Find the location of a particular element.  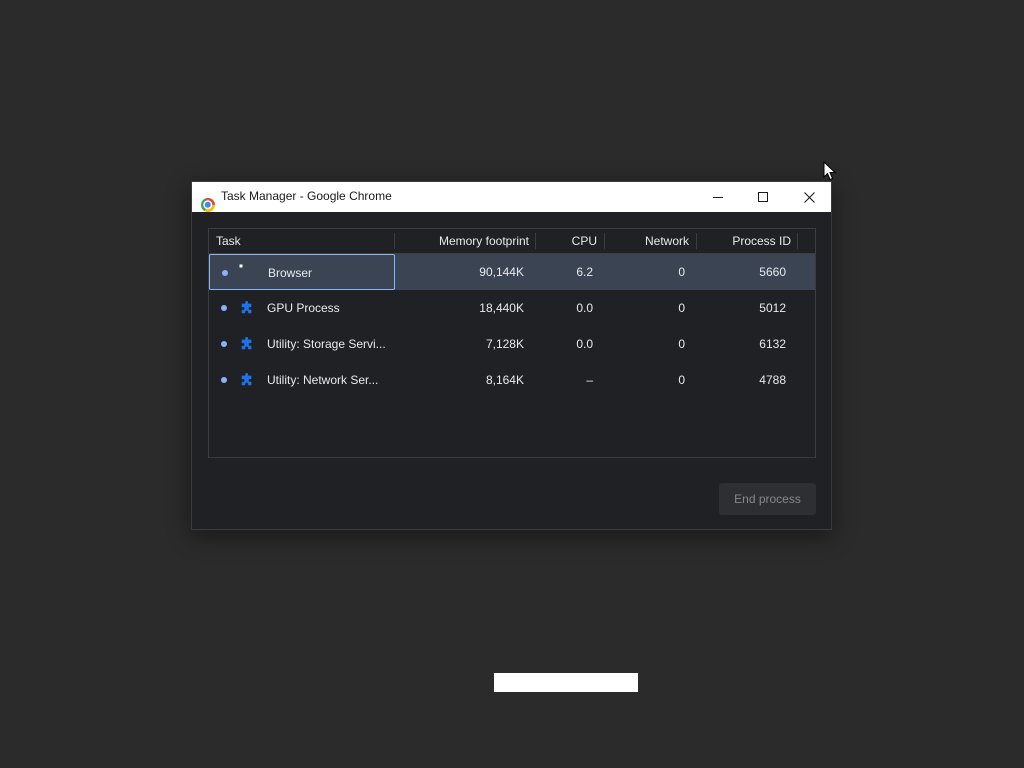

process-id-value: 5660 is located at coordinates (772, 272).